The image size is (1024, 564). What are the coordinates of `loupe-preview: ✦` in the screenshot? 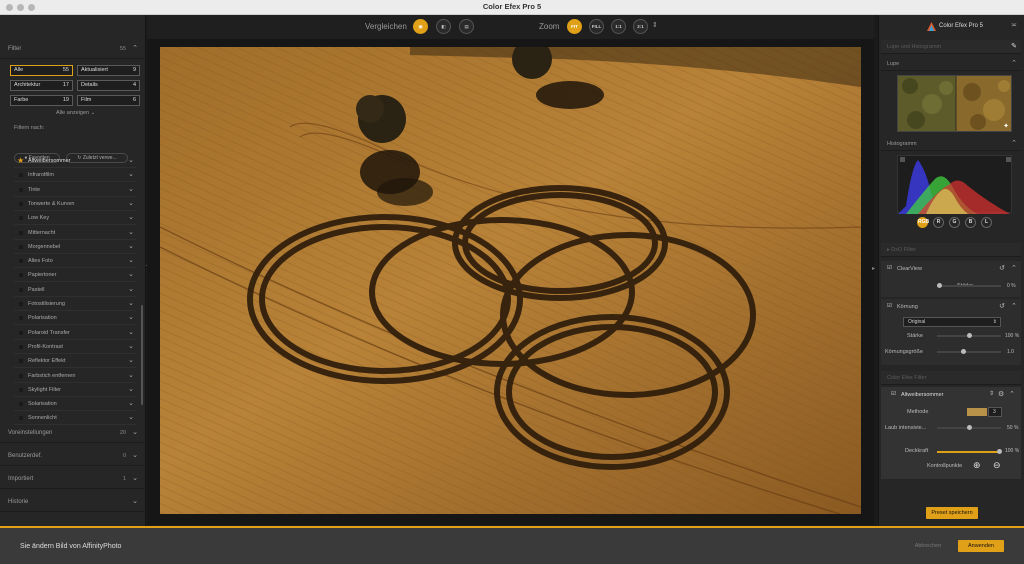 It's located at (954, 103).